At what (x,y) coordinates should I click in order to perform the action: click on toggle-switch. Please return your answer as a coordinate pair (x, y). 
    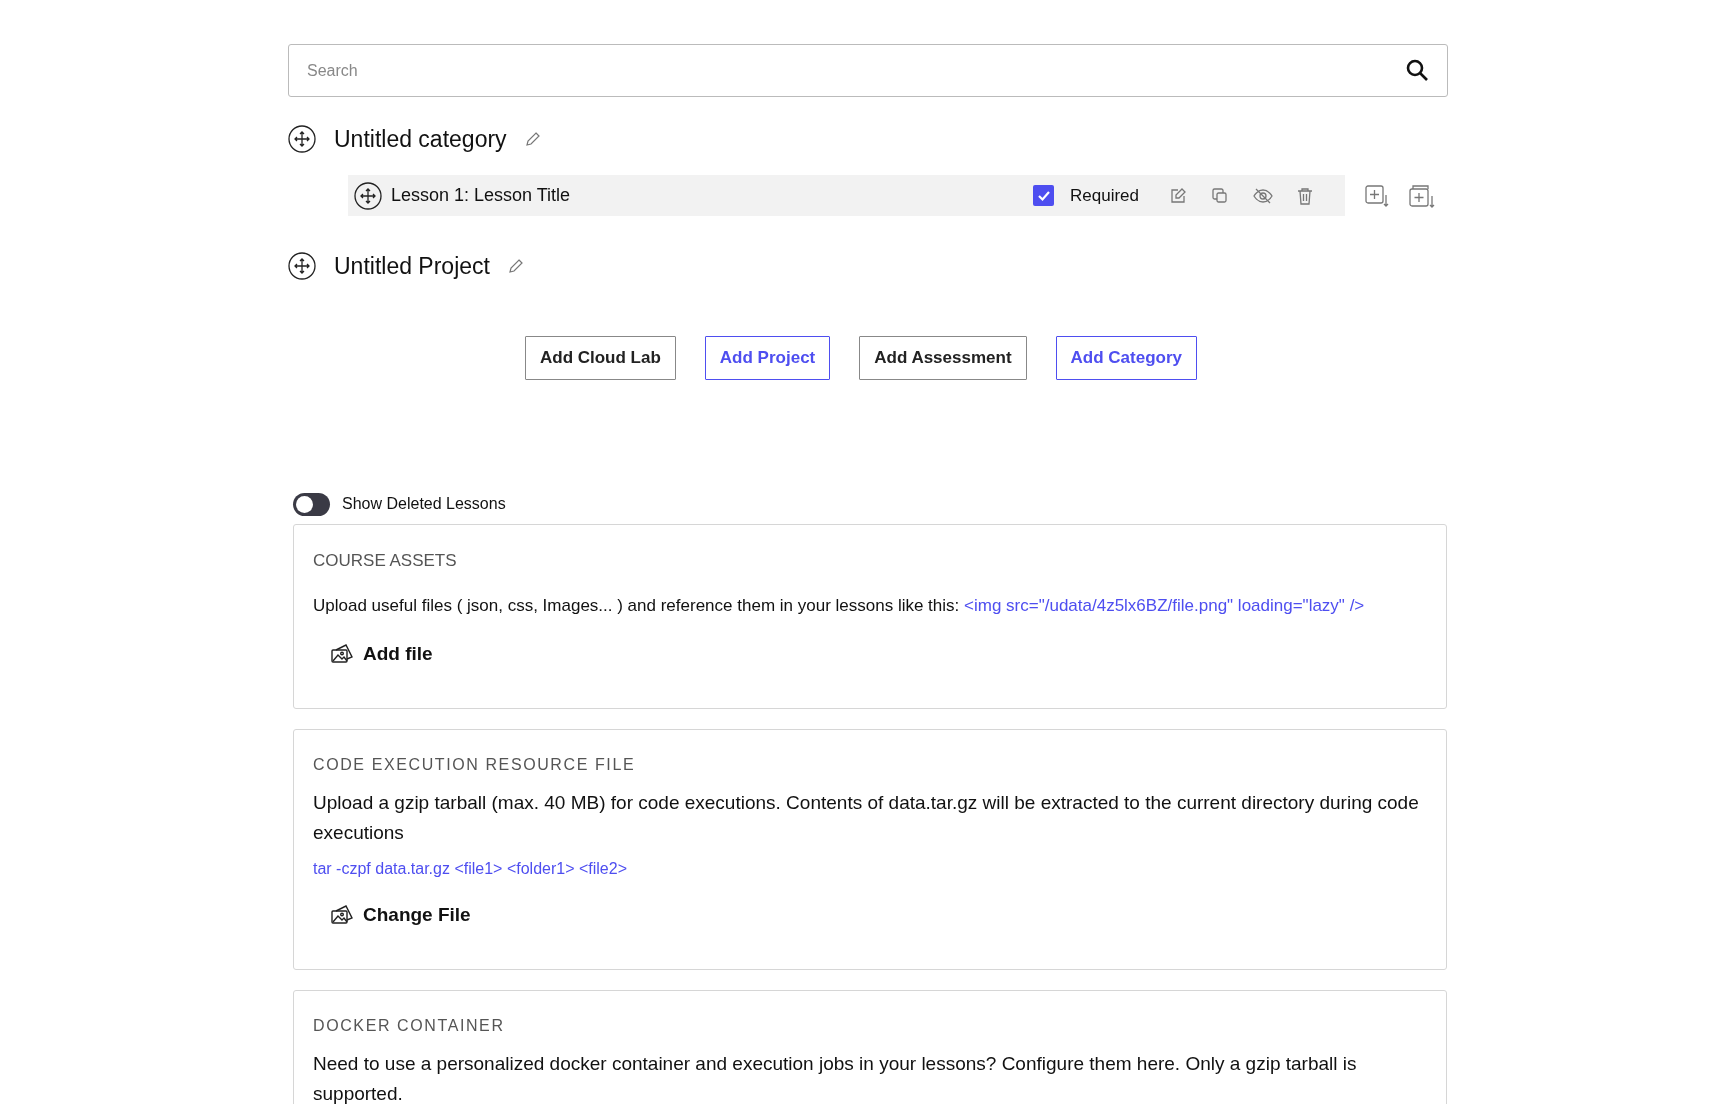
    Looking at the image, I should click on (311, 504).